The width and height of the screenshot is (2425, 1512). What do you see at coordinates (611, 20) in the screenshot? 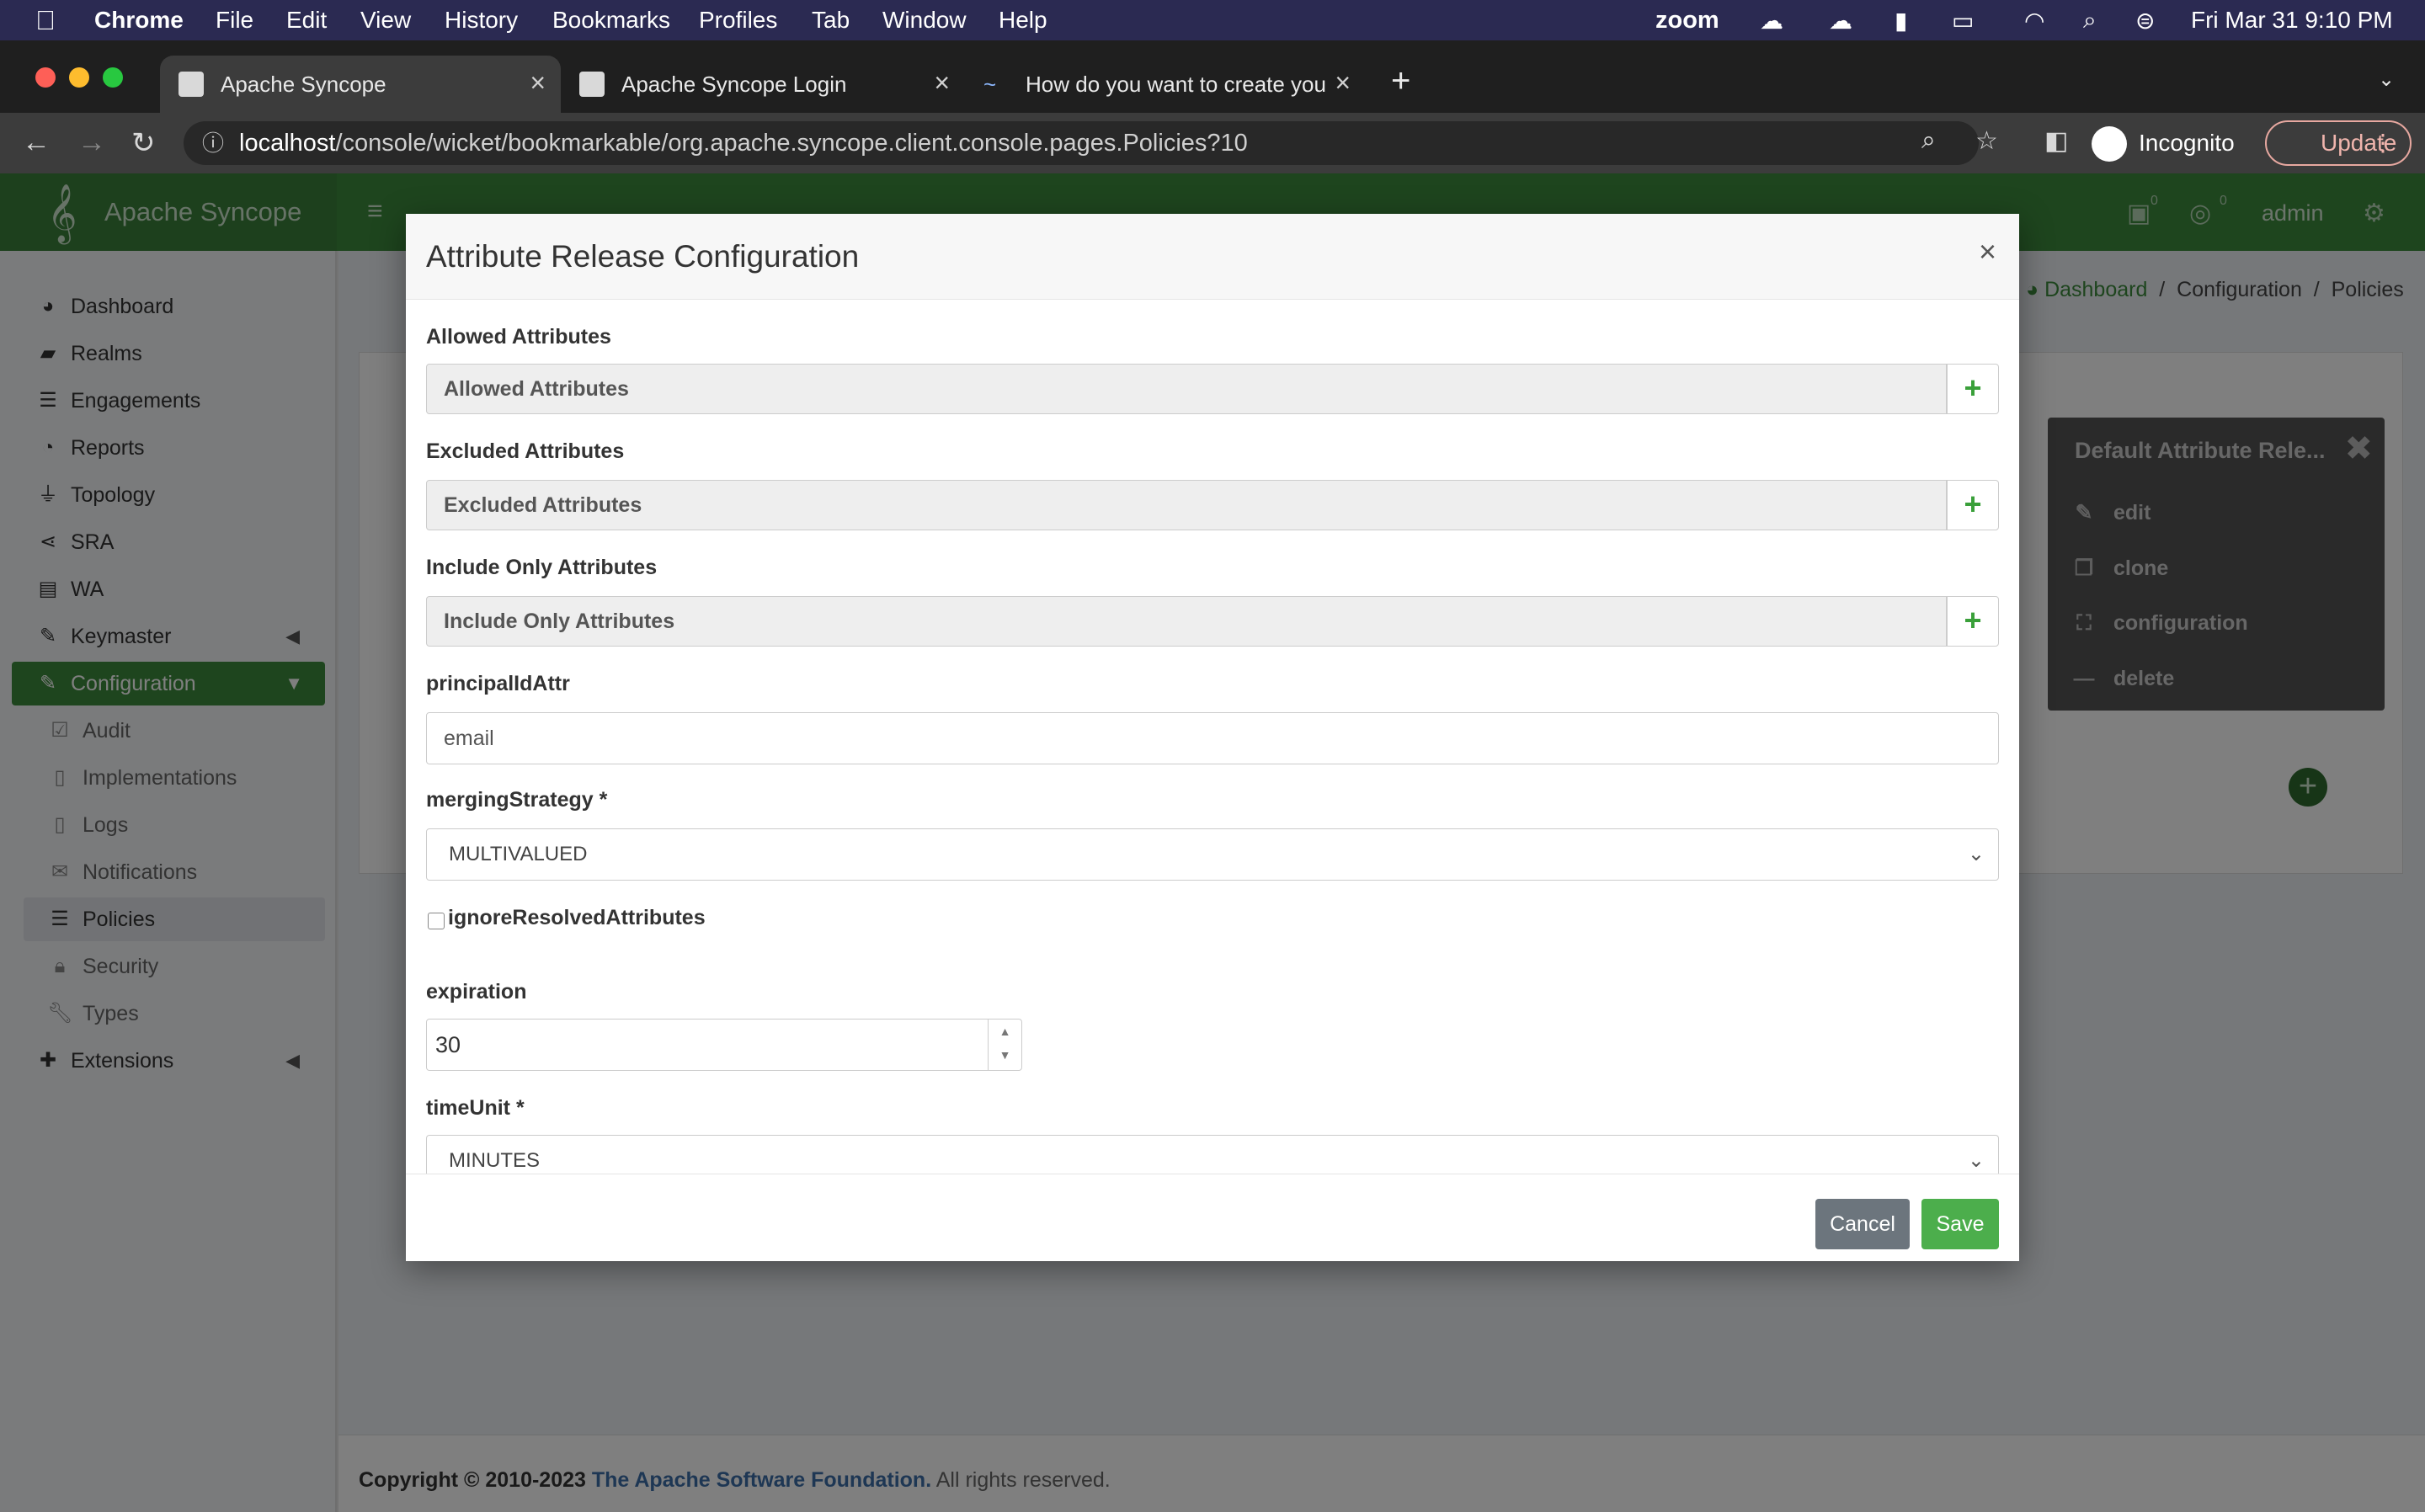
I see `menu-bookmarks: Bookmarks` at bounding box center [611, 20].